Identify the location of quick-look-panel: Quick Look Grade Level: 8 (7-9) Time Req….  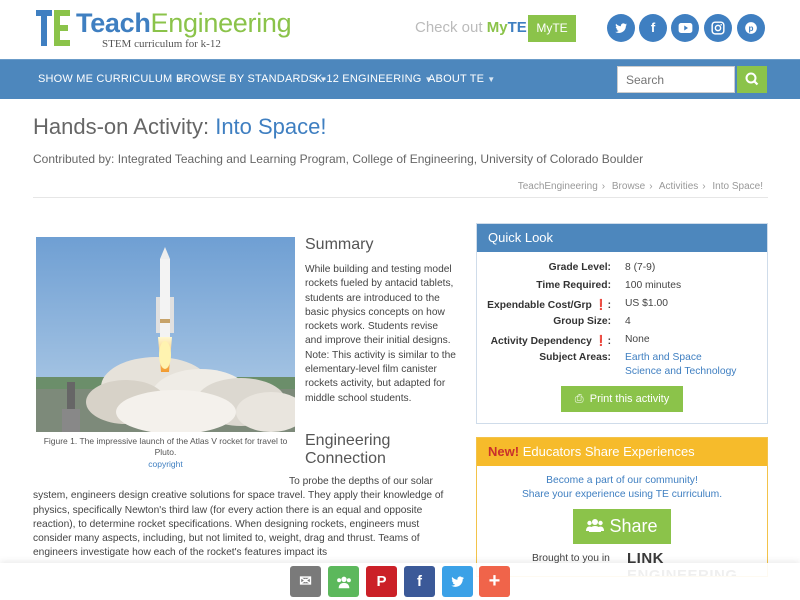
(622, 323).